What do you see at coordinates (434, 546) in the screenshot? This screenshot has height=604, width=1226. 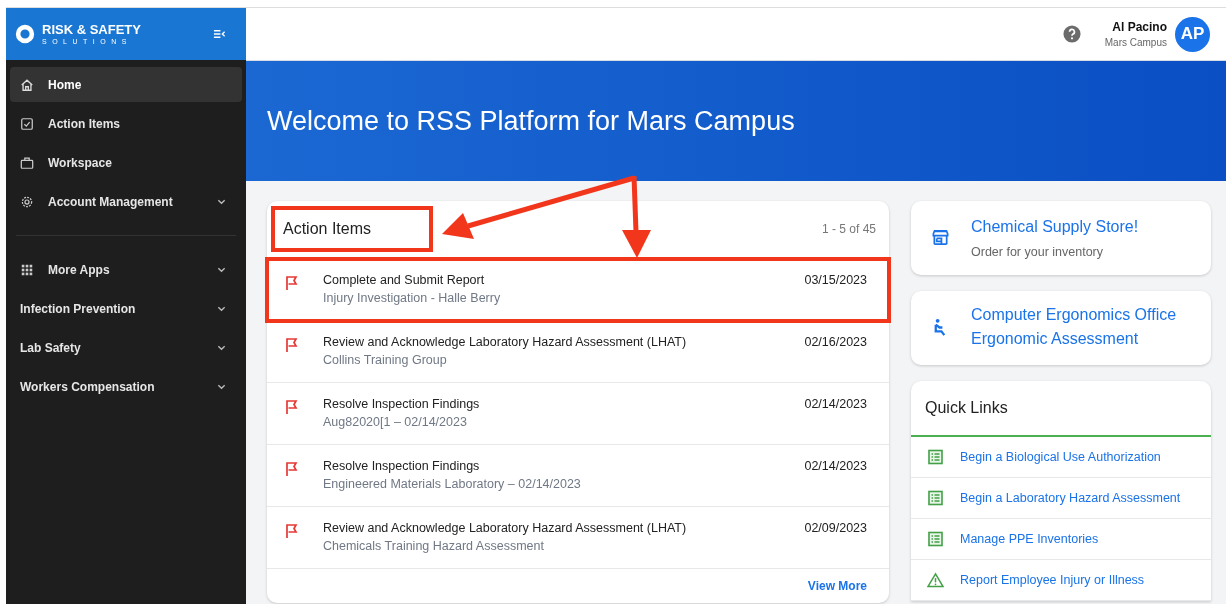 I see `item-subtitle: Chemicals Training Hazard Assessment` at bounding box center [434, 546].